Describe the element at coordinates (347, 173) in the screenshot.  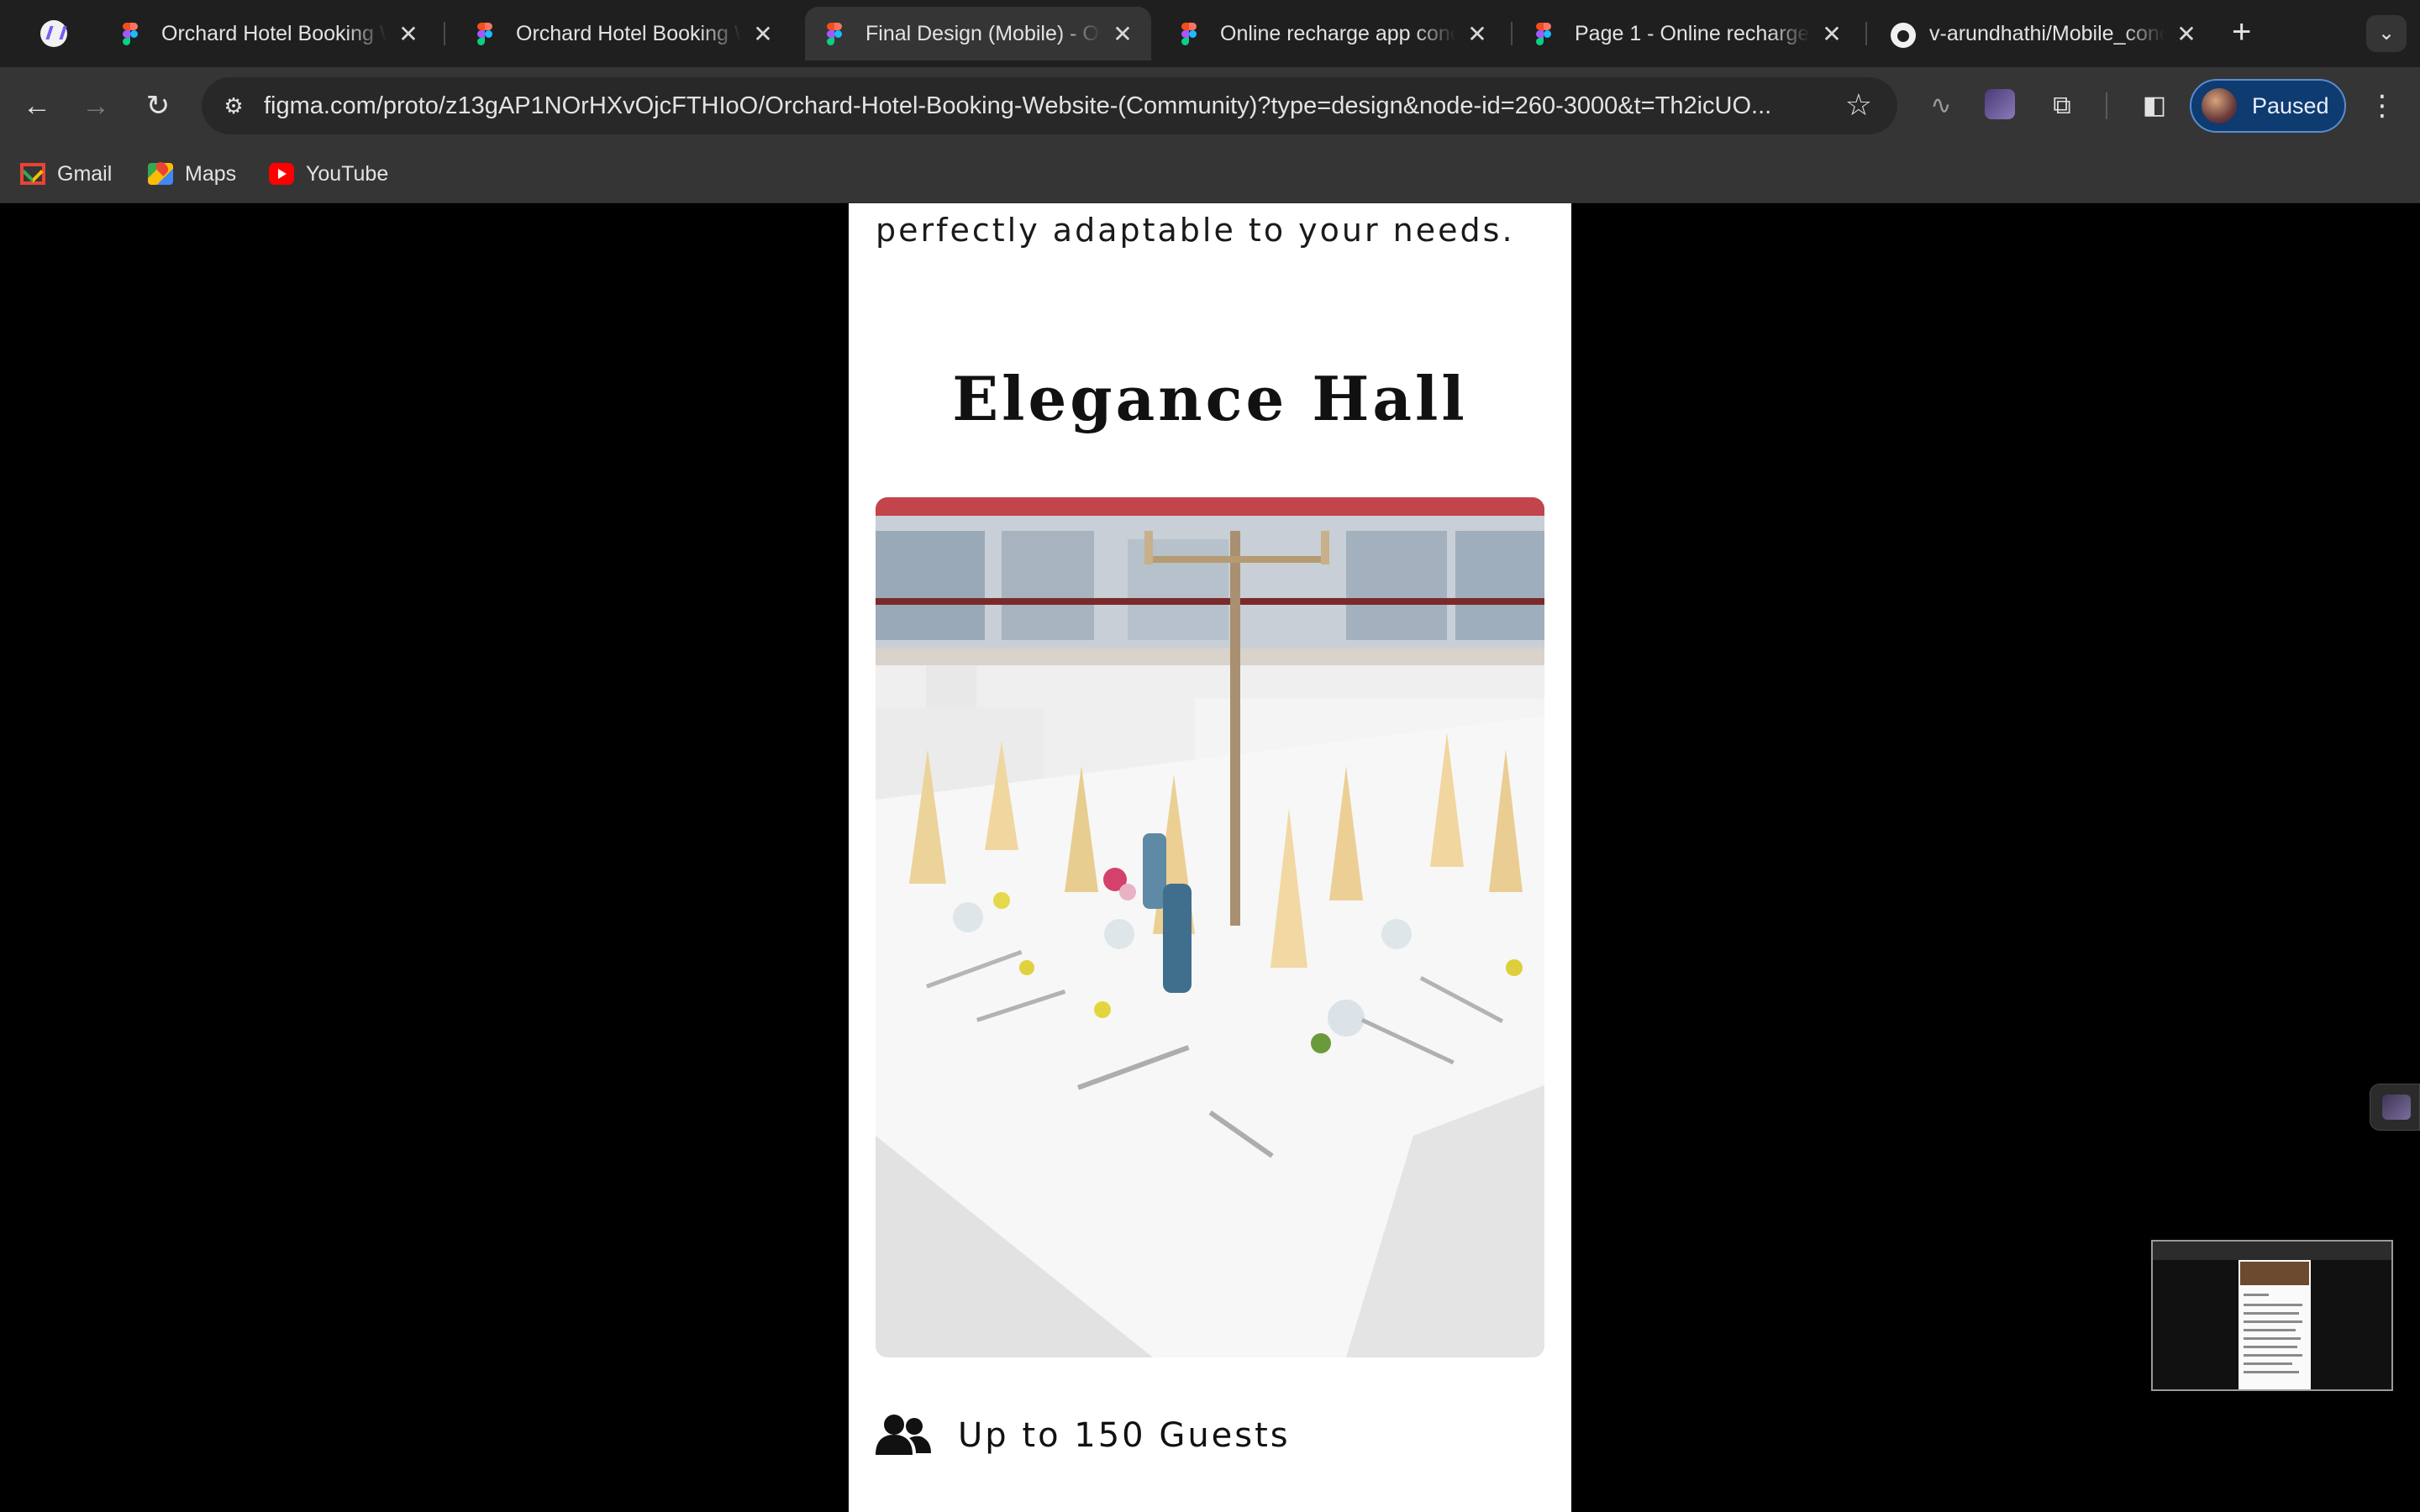
I see `bookmark-label: YouTube` at that location.